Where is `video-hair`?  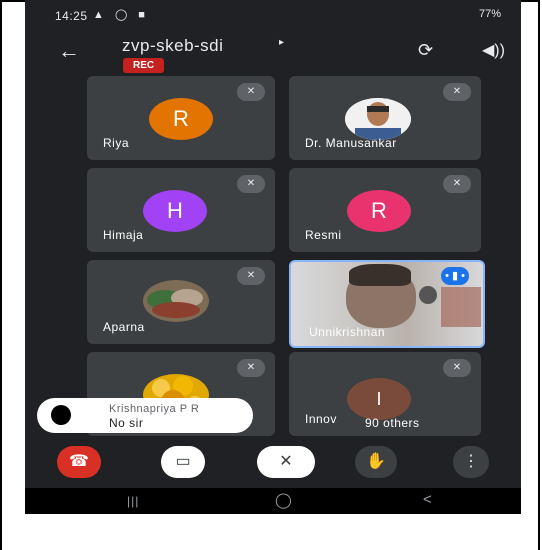
video-hair is located at coordinates (380, 275).